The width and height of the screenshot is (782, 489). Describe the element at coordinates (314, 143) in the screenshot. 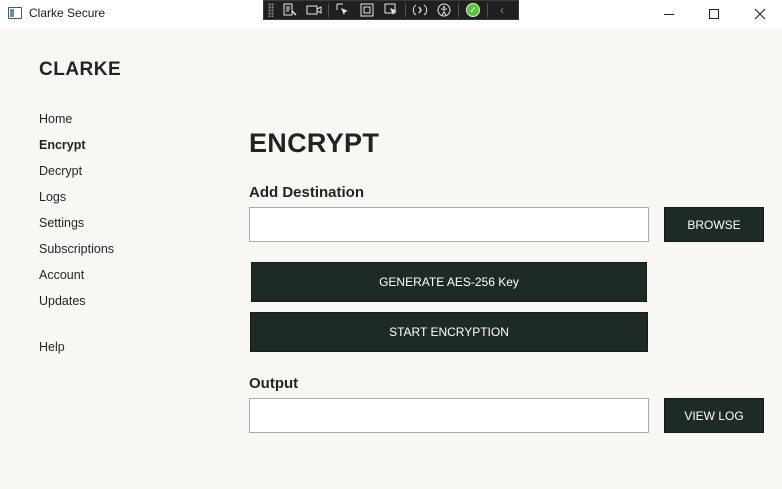

I see `page-title: ENCRYPT` at that location.